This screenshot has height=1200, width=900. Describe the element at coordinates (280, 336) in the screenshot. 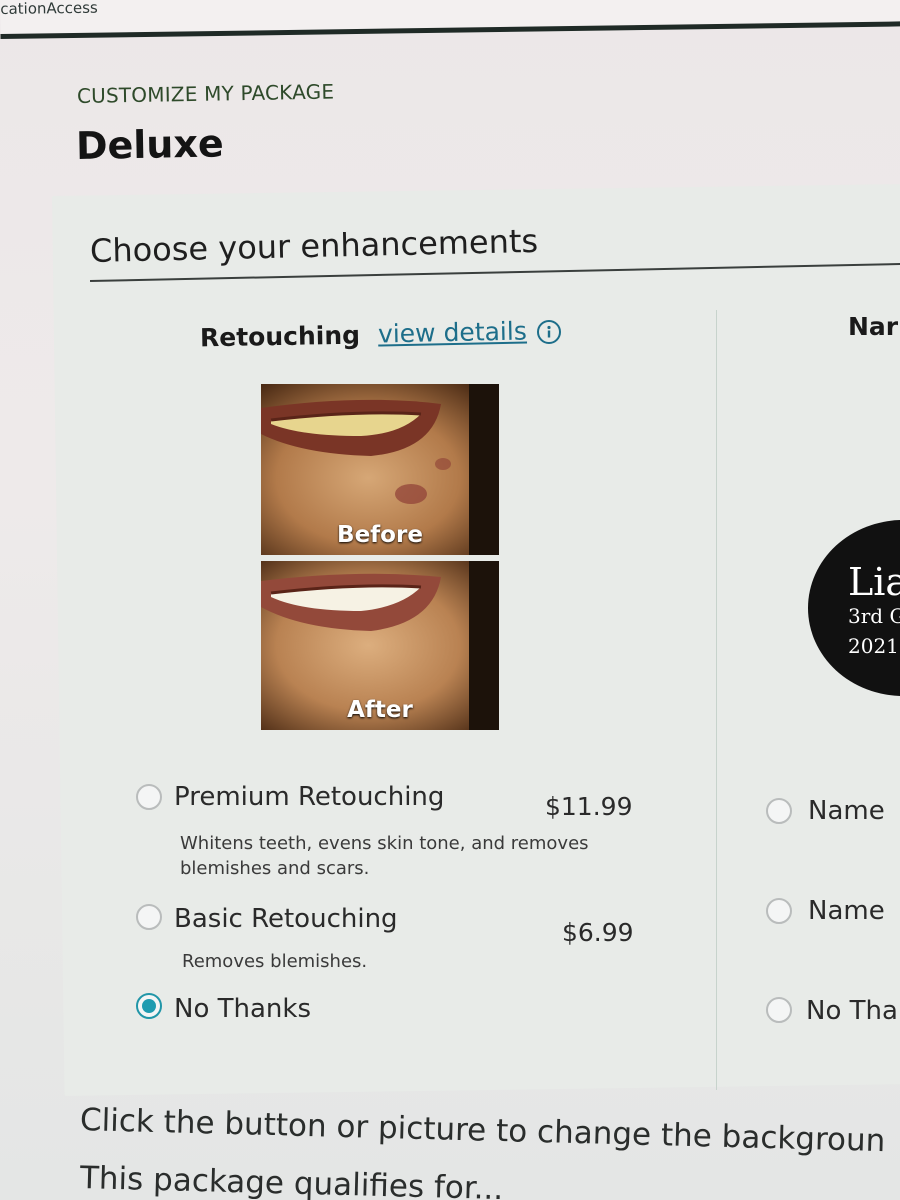

I see `retouching-title: Retouching` at that location.